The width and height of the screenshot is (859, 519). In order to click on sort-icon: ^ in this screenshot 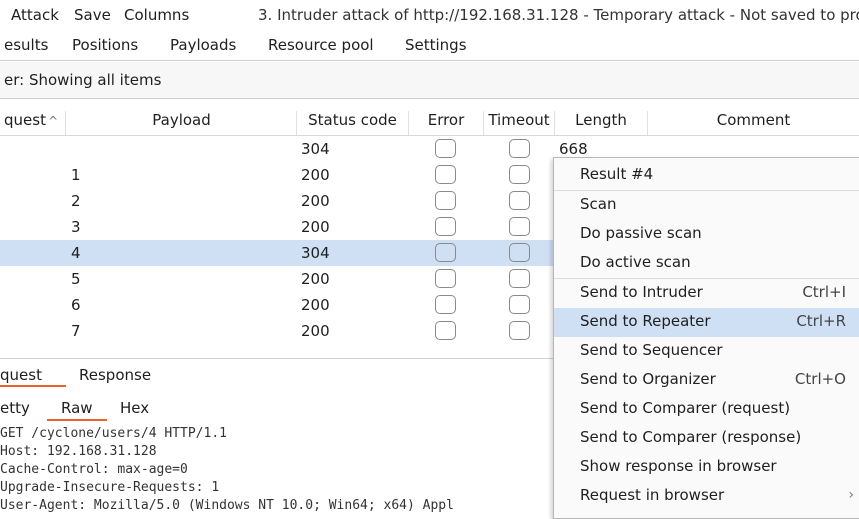, I will do `click(53, 121)`.